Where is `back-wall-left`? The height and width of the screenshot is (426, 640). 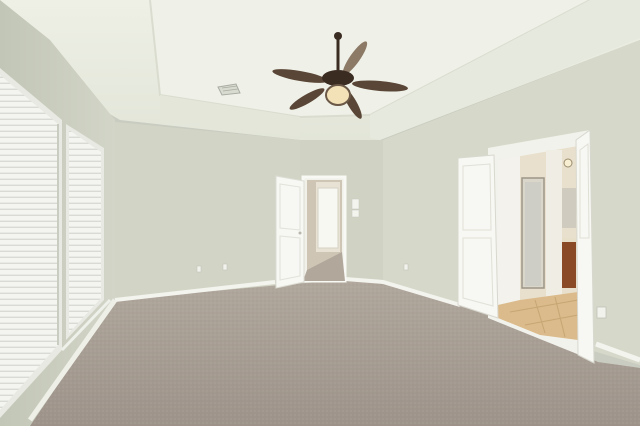
back-wall-left is located at coordinates (207, 211).